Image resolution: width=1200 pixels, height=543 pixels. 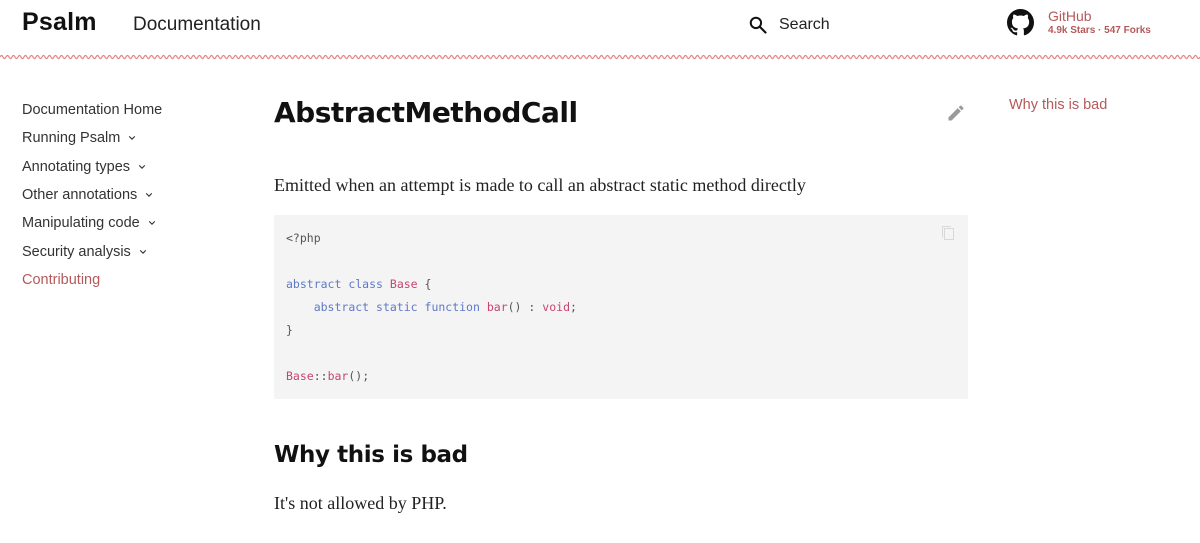 I want to click on code-php-open: <?php, so click(x=303, y=238).